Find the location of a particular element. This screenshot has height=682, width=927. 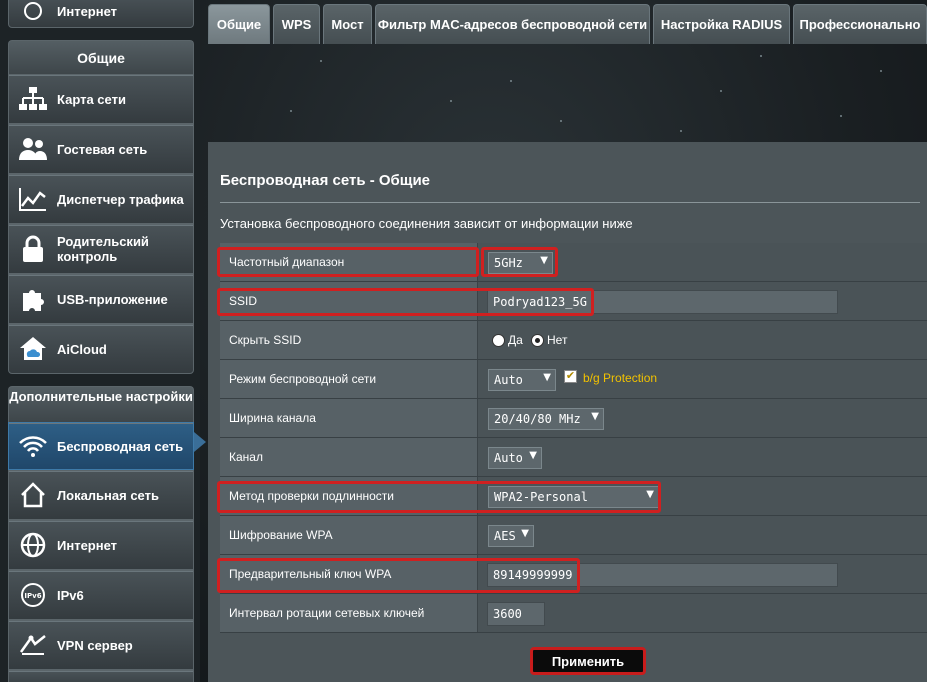

hide-ssid-label: Скрыть SSID is located at coordinates (349, 340).